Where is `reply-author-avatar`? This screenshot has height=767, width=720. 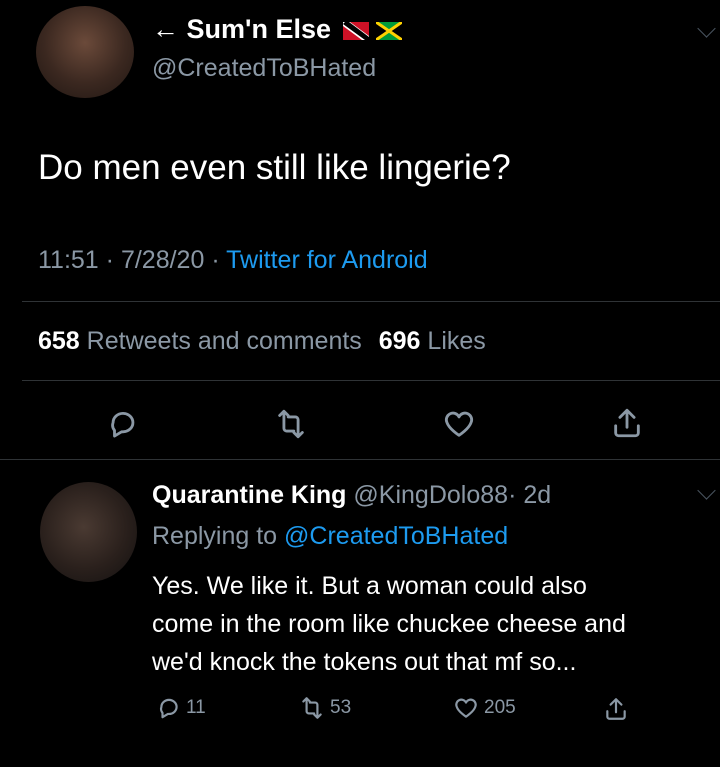 reply-author-avatar is located at coordinates (88, 532).